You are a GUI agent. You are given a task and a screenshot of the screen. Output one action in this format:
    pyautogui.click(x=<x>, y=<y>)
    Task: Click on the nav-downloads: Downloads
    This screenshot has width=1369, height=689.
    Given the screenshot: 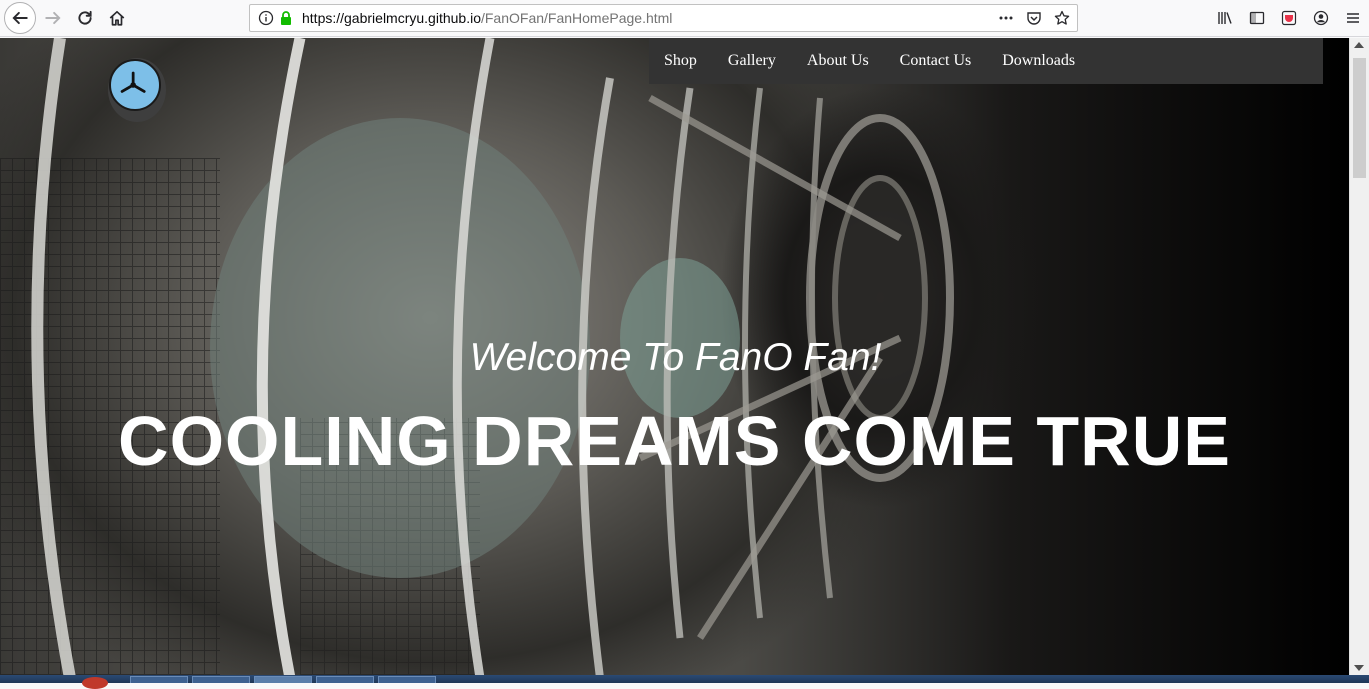 What is the action you would take?
    pyautogui.click(x=1038, y=61)
    